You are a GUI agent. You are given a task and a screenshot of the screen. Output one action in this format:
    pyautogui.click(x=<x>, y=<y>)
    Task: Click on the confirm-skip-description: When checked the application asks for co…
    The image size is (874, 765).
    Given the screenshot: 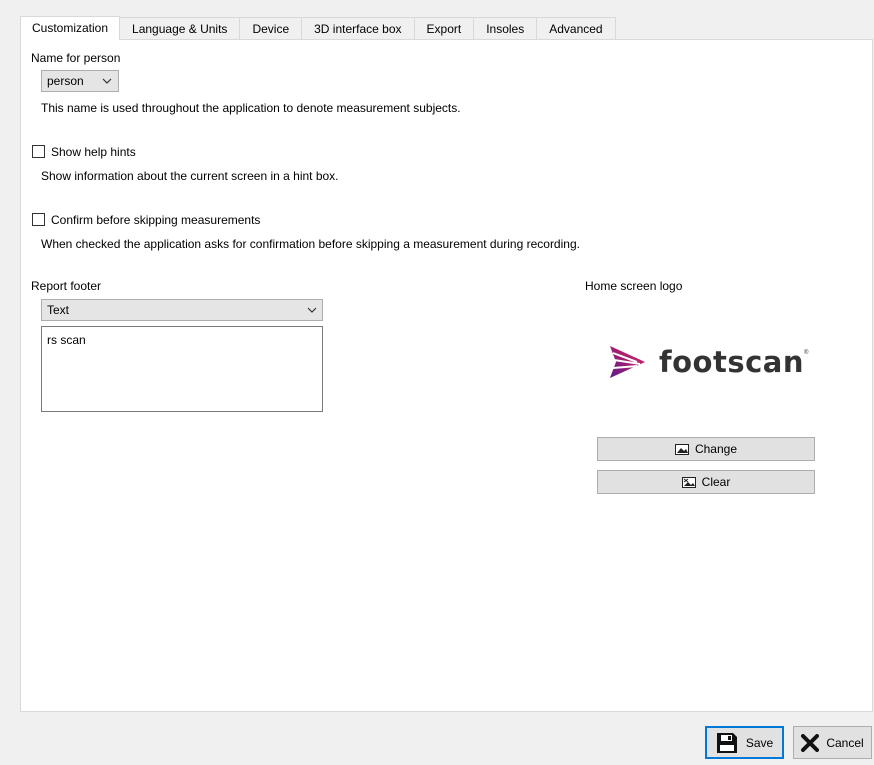 What is the action you would take?
    pyautogui.click(x=310, y=244)
    